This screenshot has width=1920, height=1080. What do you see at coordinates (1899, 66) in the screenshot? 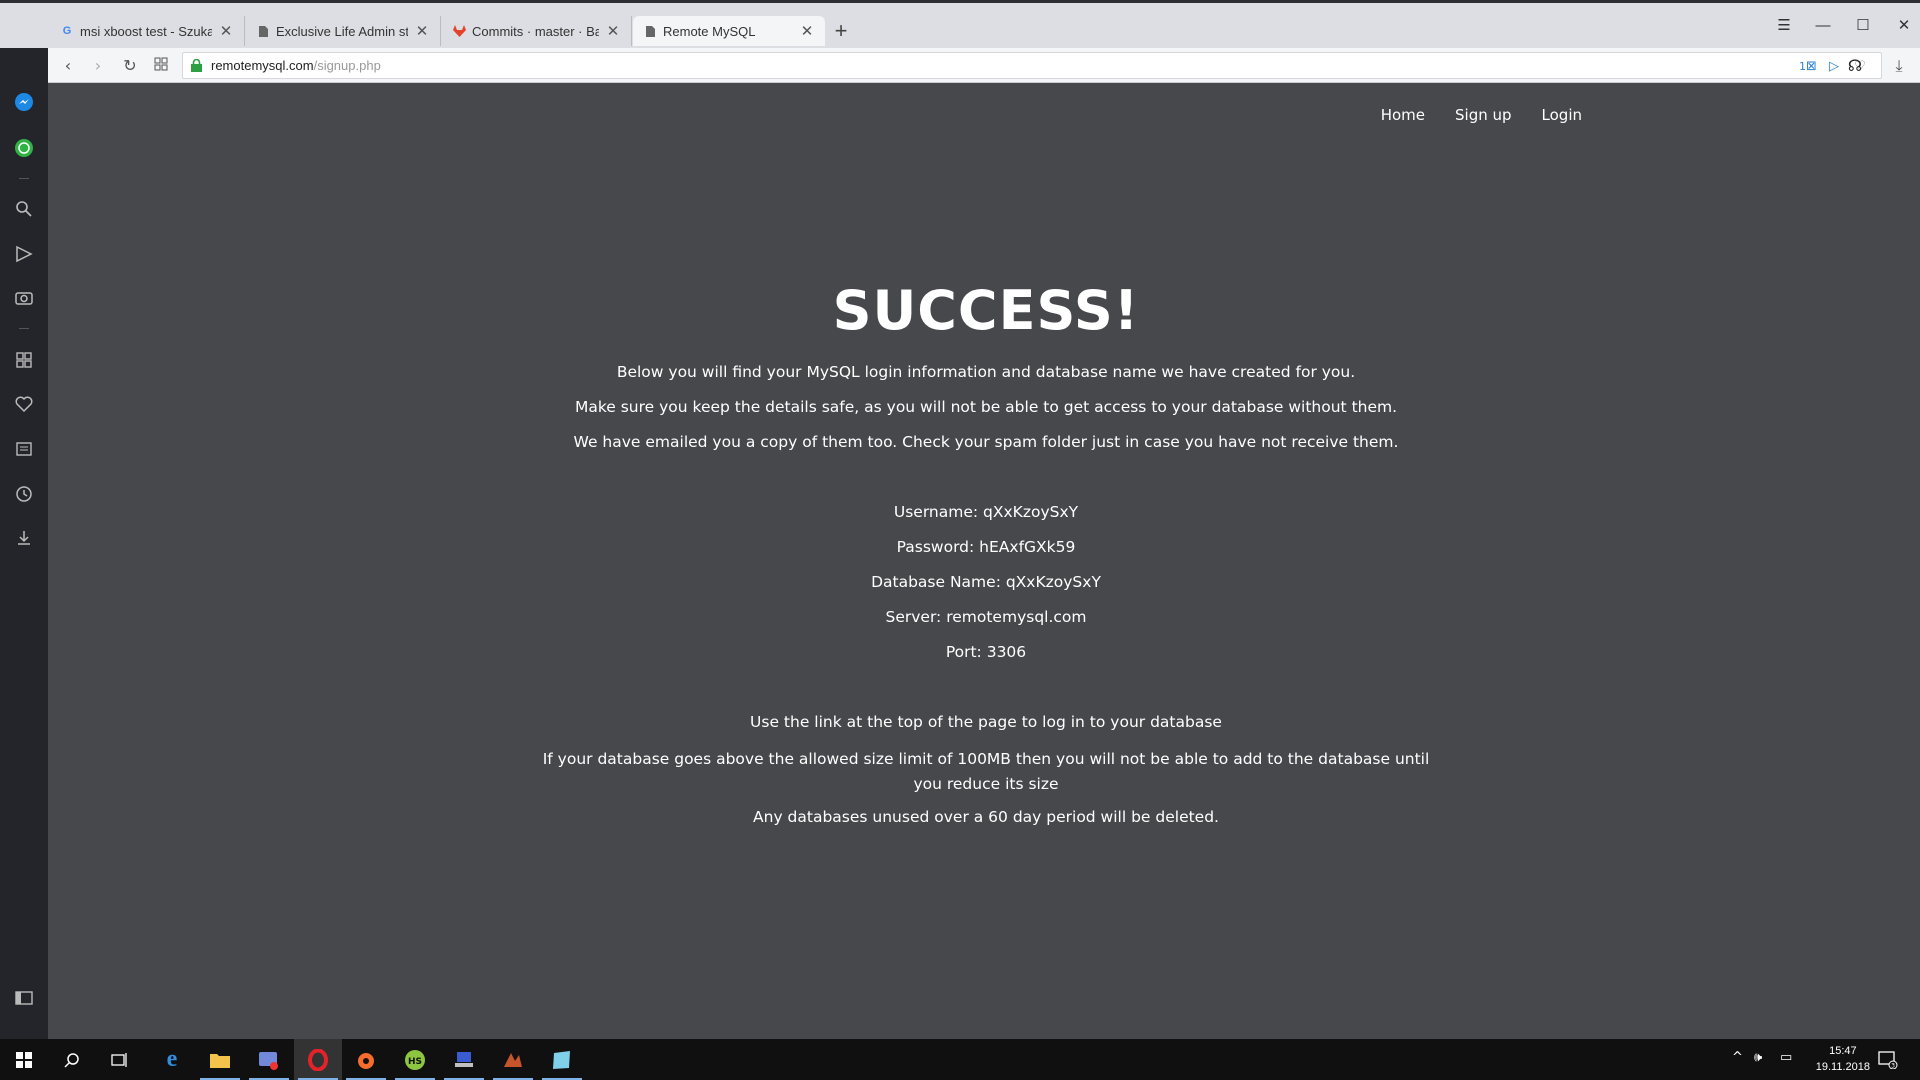
I see `downloads-icon: ⤓` at bounding box center [1899, 66].